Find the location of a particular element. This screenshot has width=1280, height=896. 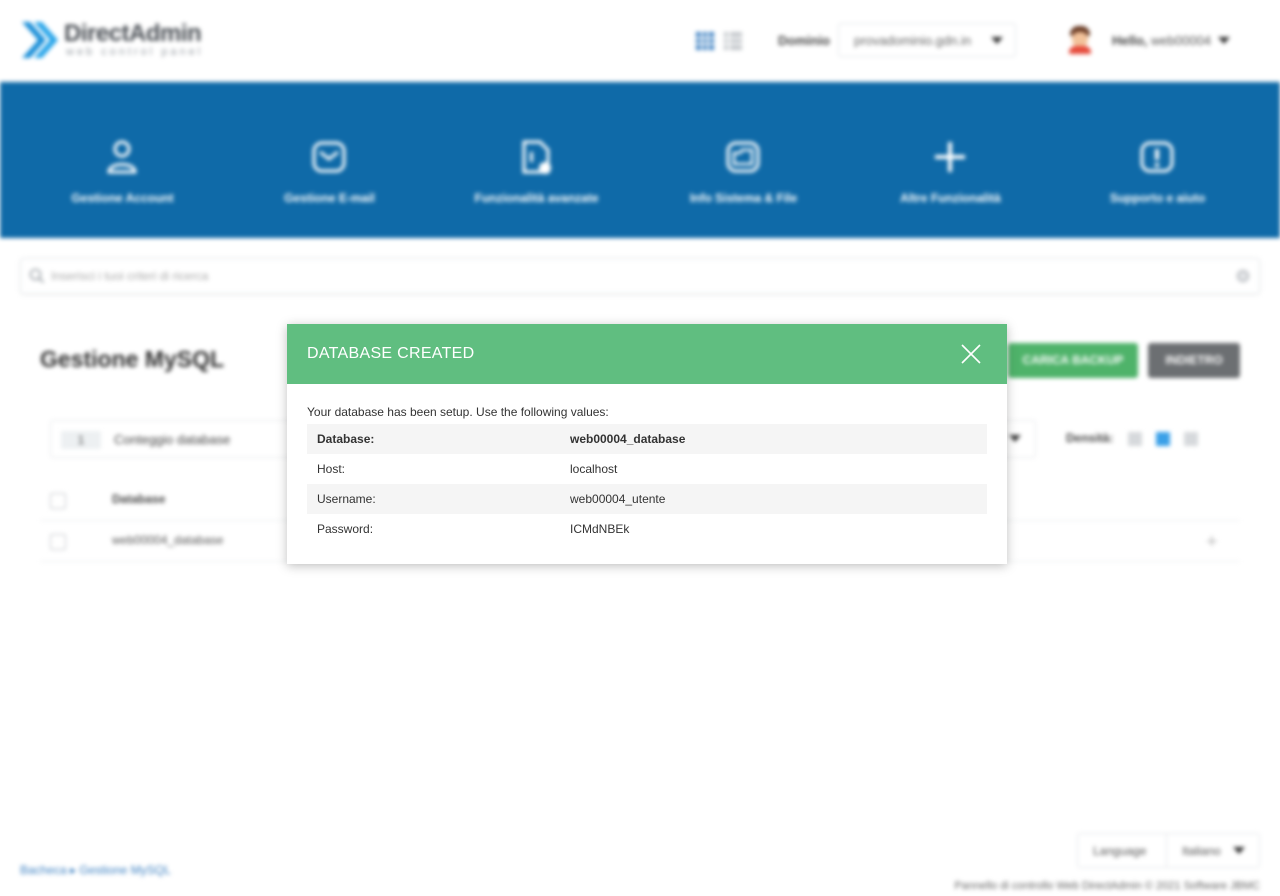

close-icon is located at coordinates (971, 354).